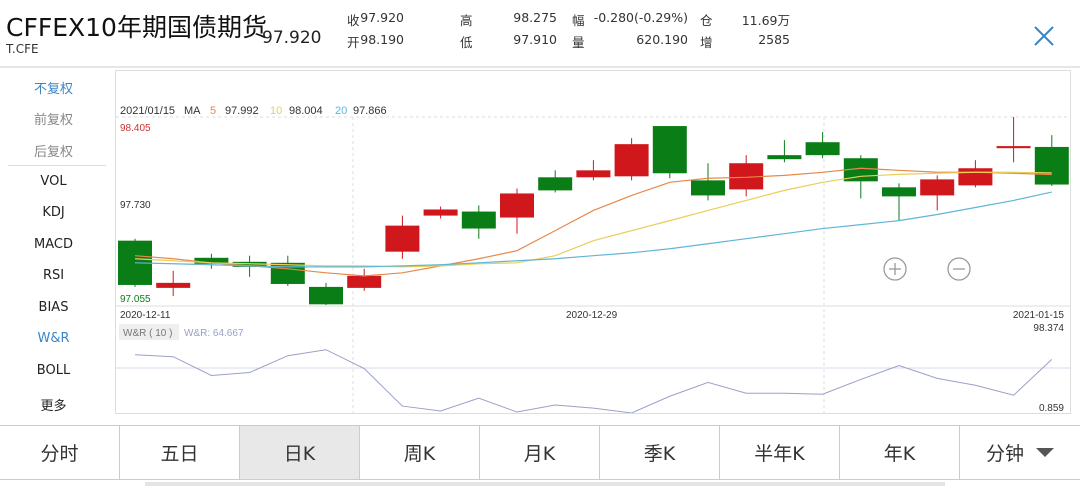  What do you see at coordinates (382, 39) in the screenshot?
I see `quote-value: 98.190` at bounding box center [382, 39].